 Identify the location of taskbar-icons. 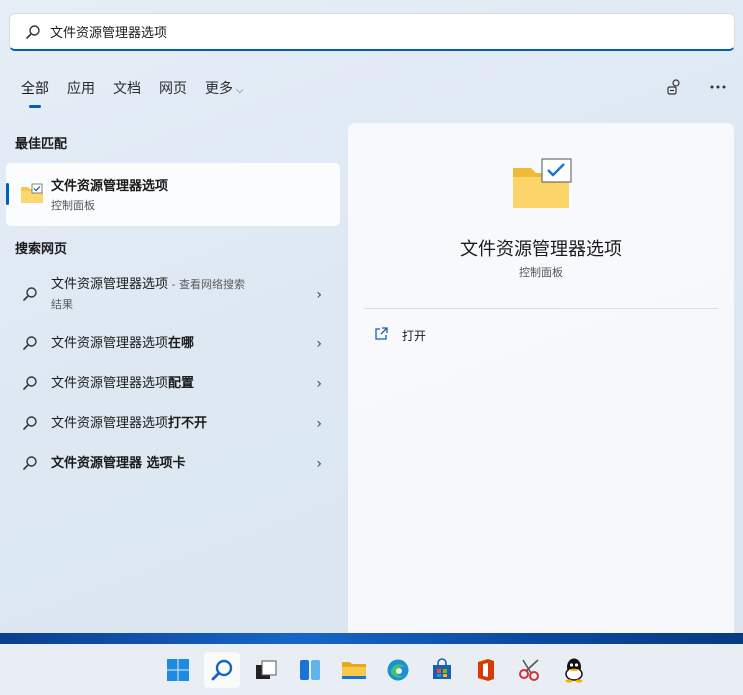
(376, 670).